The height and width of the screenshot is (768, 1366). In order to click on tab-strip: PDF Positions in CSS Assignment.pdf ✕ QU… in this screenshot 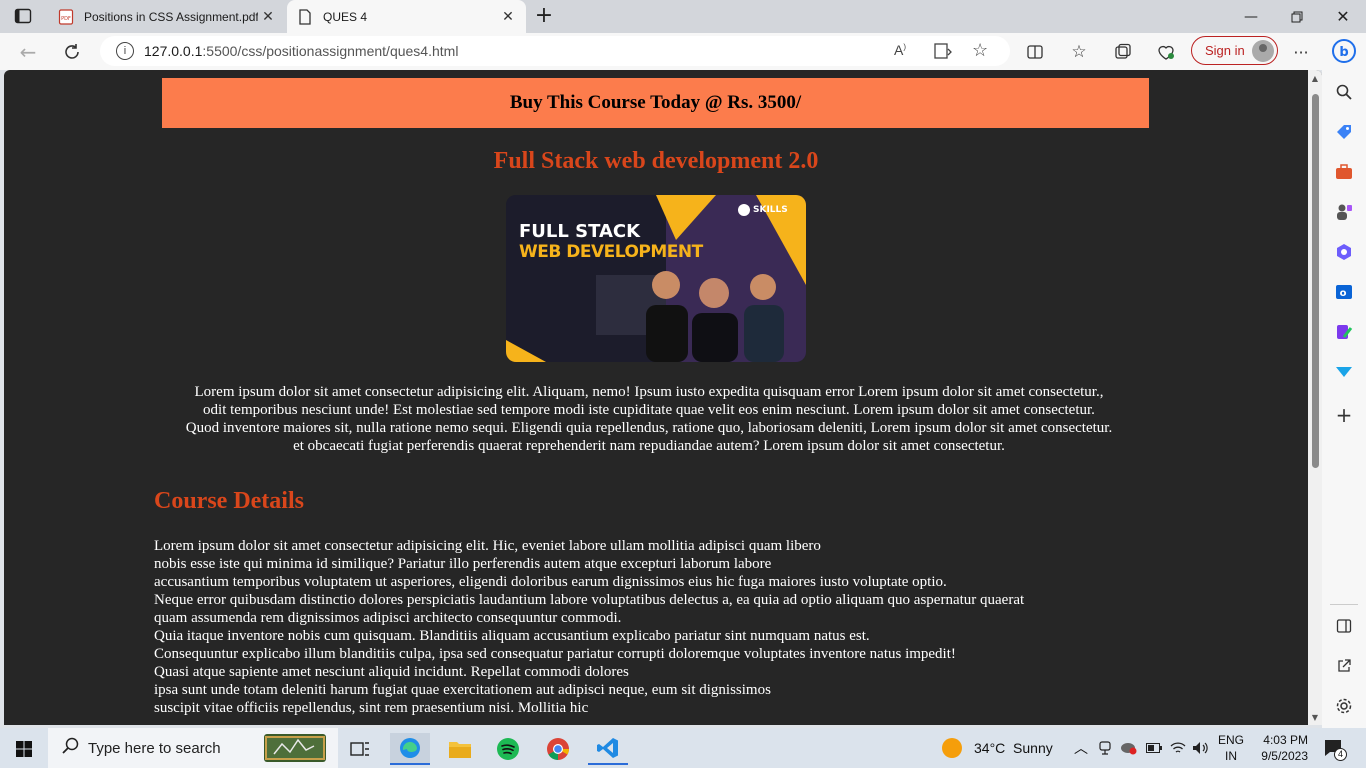, I will do `click(683, 16)`.